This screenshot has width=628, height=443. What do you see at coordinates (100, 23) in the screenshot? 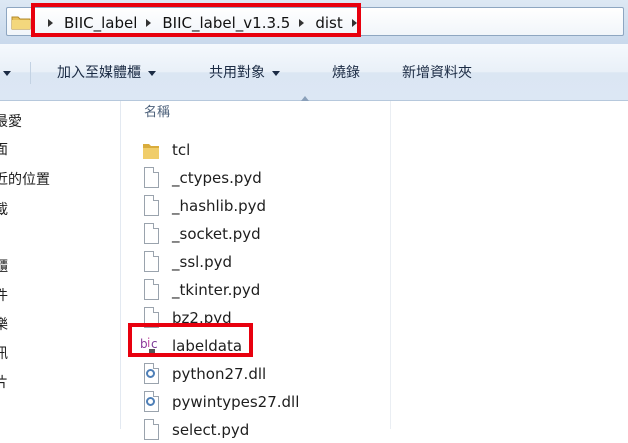
I see `breadcrumb-item-0: BIIC_label` at bounding box center [100, 23].